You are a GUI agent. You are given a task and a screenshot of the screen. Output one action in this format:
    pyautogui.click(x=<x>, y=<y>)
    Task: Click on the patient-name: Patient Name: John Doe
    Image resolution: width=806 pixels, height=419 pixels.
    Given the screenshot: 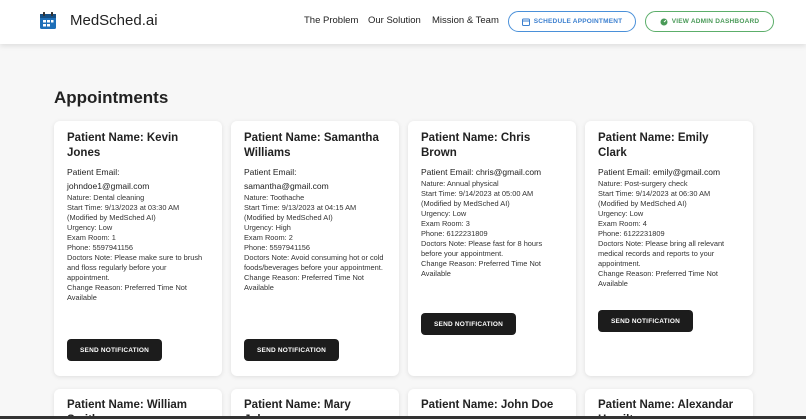 What is the action you would take?
    pyautogui.click(x=487, y=405)
    